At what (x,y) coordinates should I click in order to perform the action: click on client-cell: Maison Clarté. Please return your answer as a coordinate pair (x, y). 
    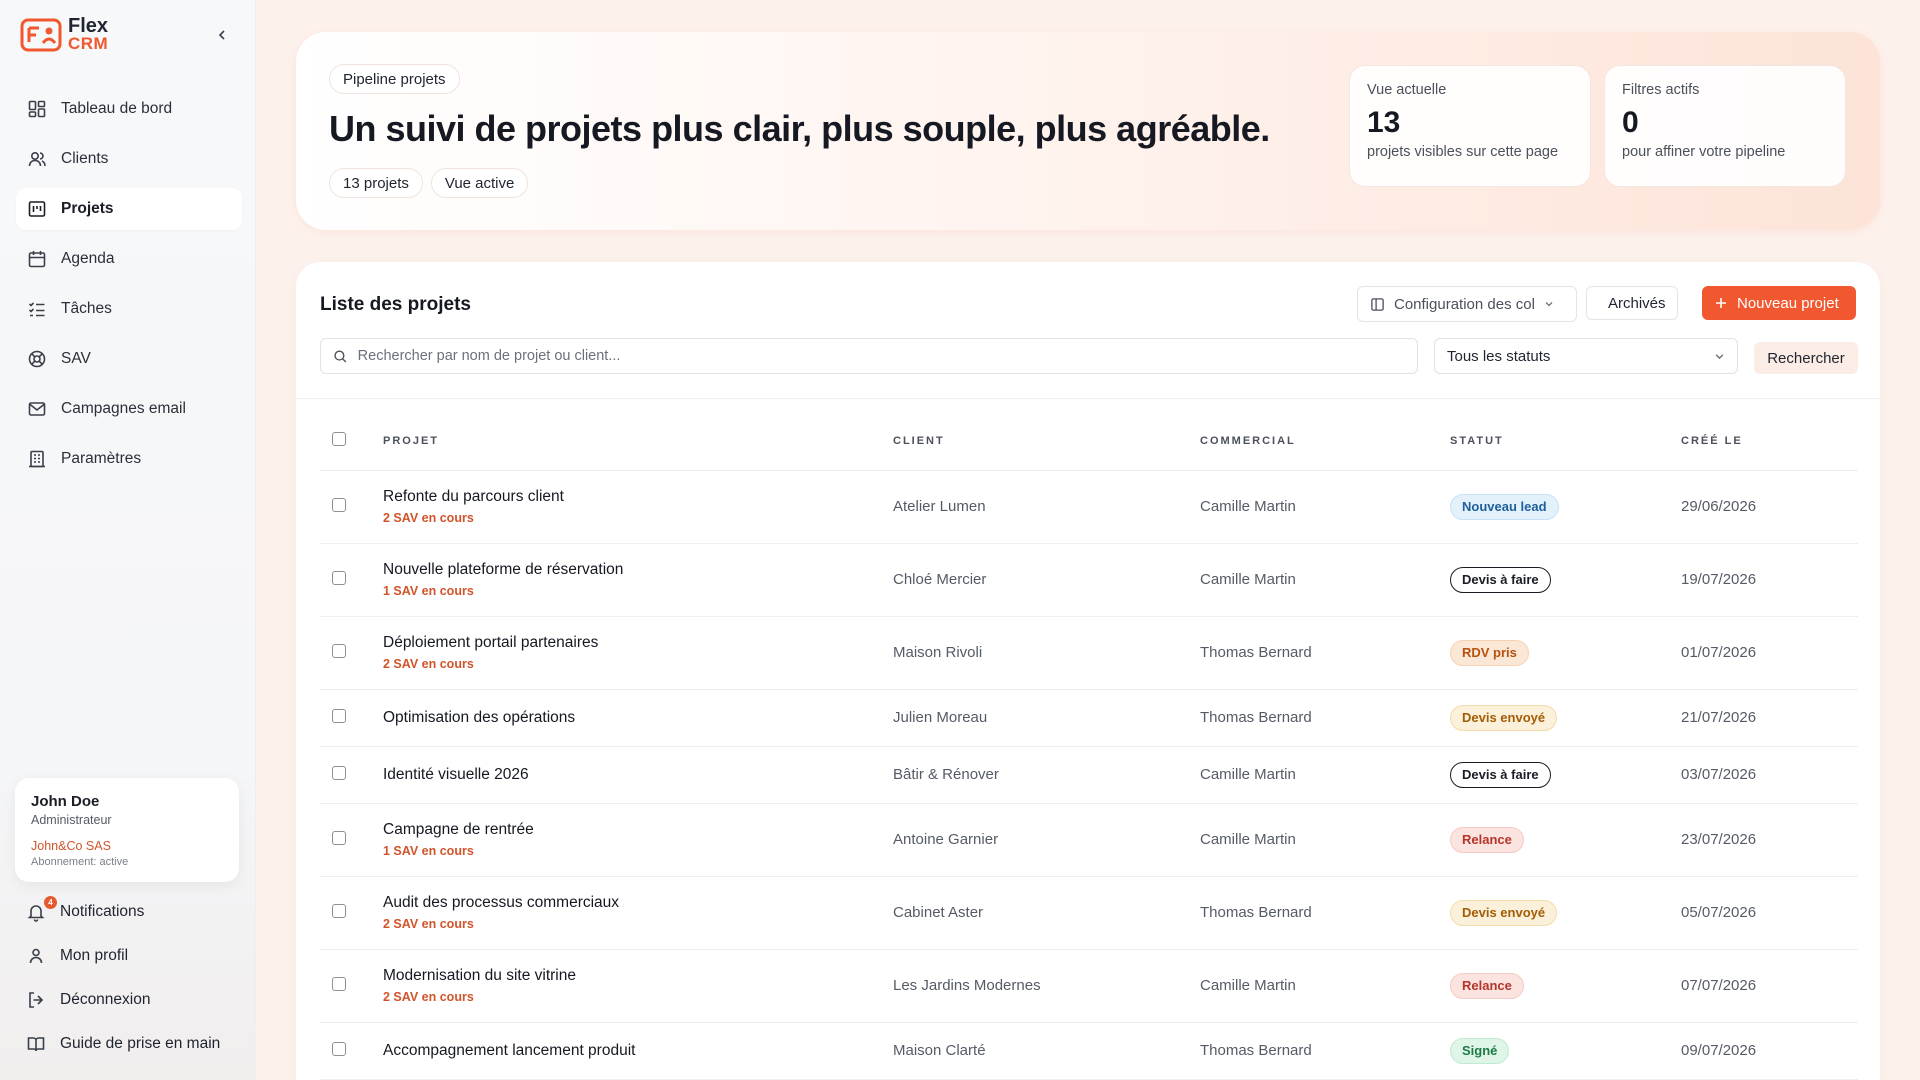
    Looking at the image, I should click on (1046, 1051).